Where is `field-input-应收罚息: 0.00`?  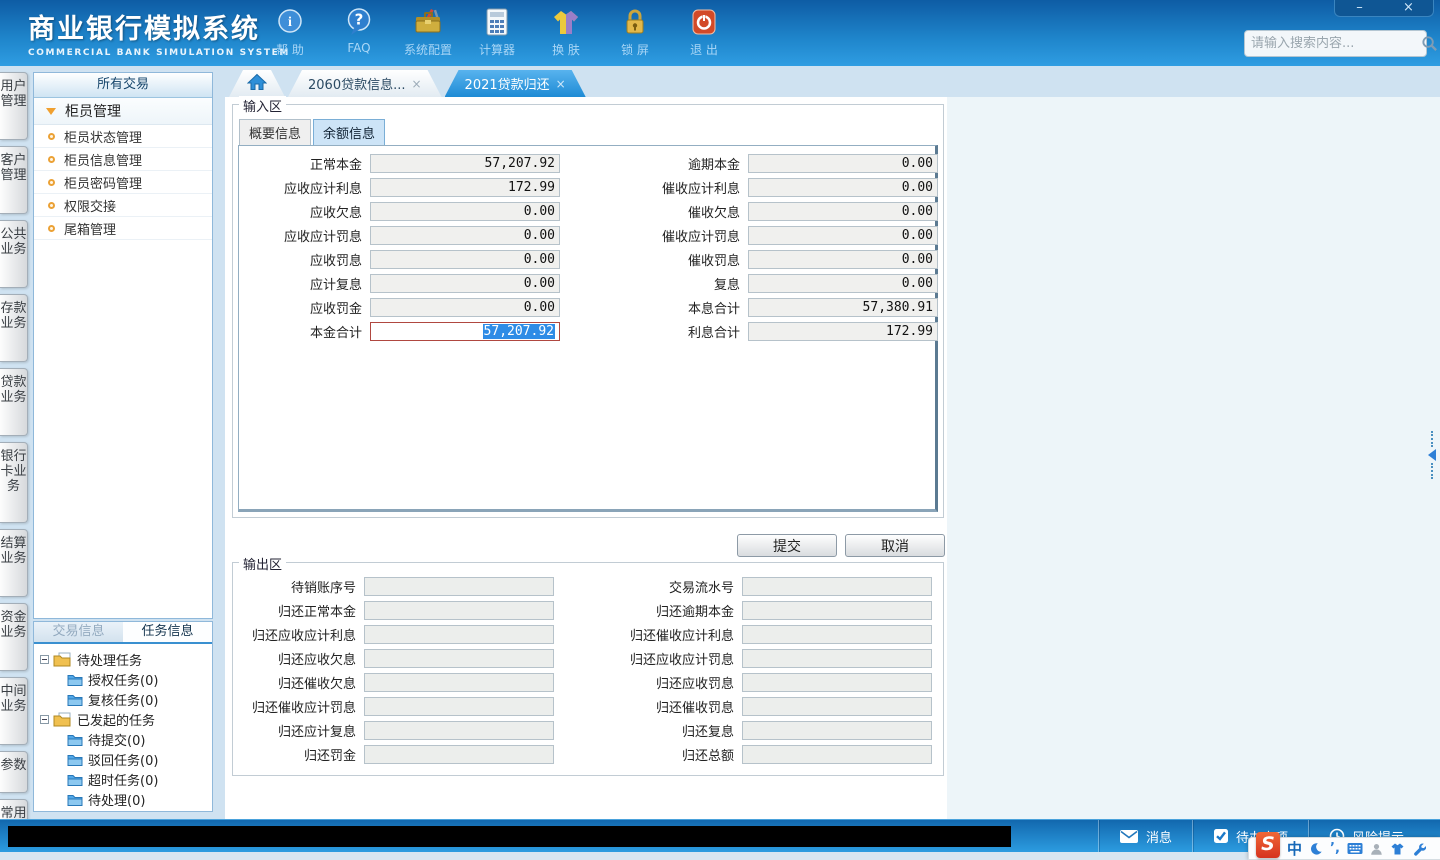
field-input-应收罚息: 0.00 is located at coordinates (465, 259).